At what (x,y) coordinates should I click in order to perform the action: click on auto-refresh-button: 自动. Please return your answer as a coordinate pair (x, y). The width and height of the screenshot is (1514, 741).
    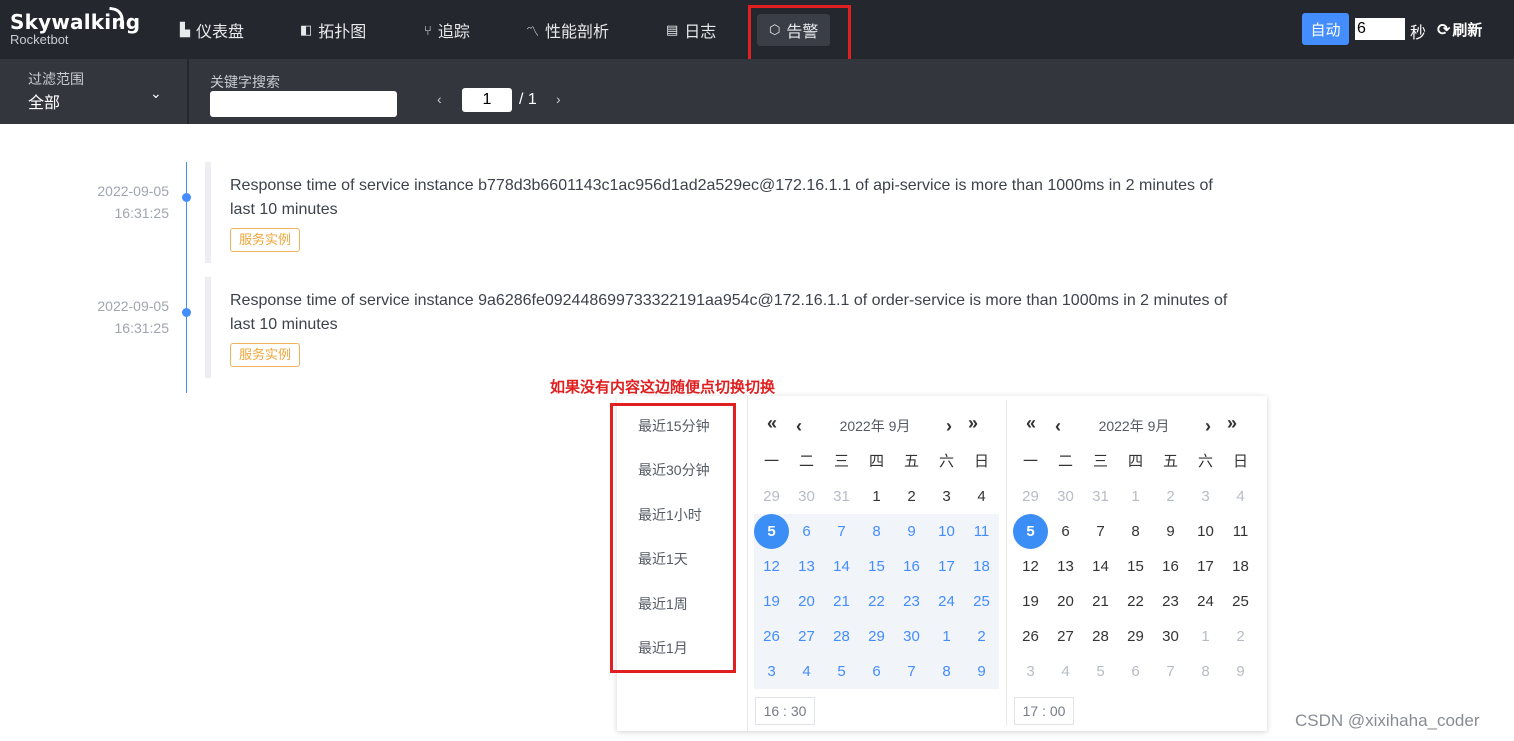
    Looking at the image, I should click on (1325, 29).